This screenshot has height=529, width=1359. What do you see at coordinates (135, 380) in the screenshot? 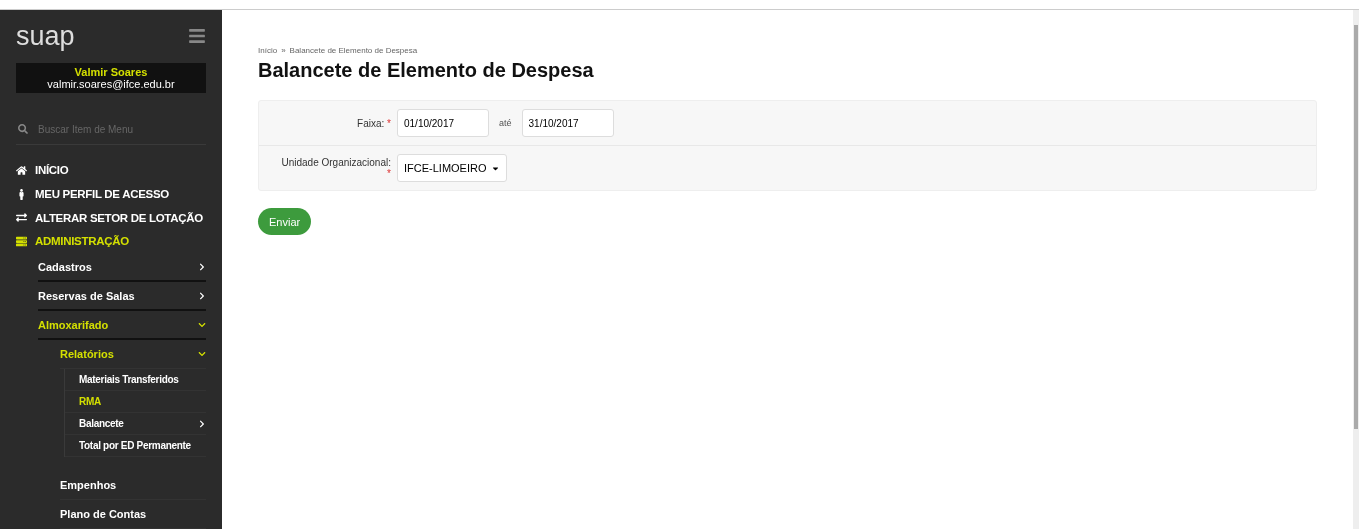
I see `menu-item: Materiais Transferidos` at bounding box center [135, 380].